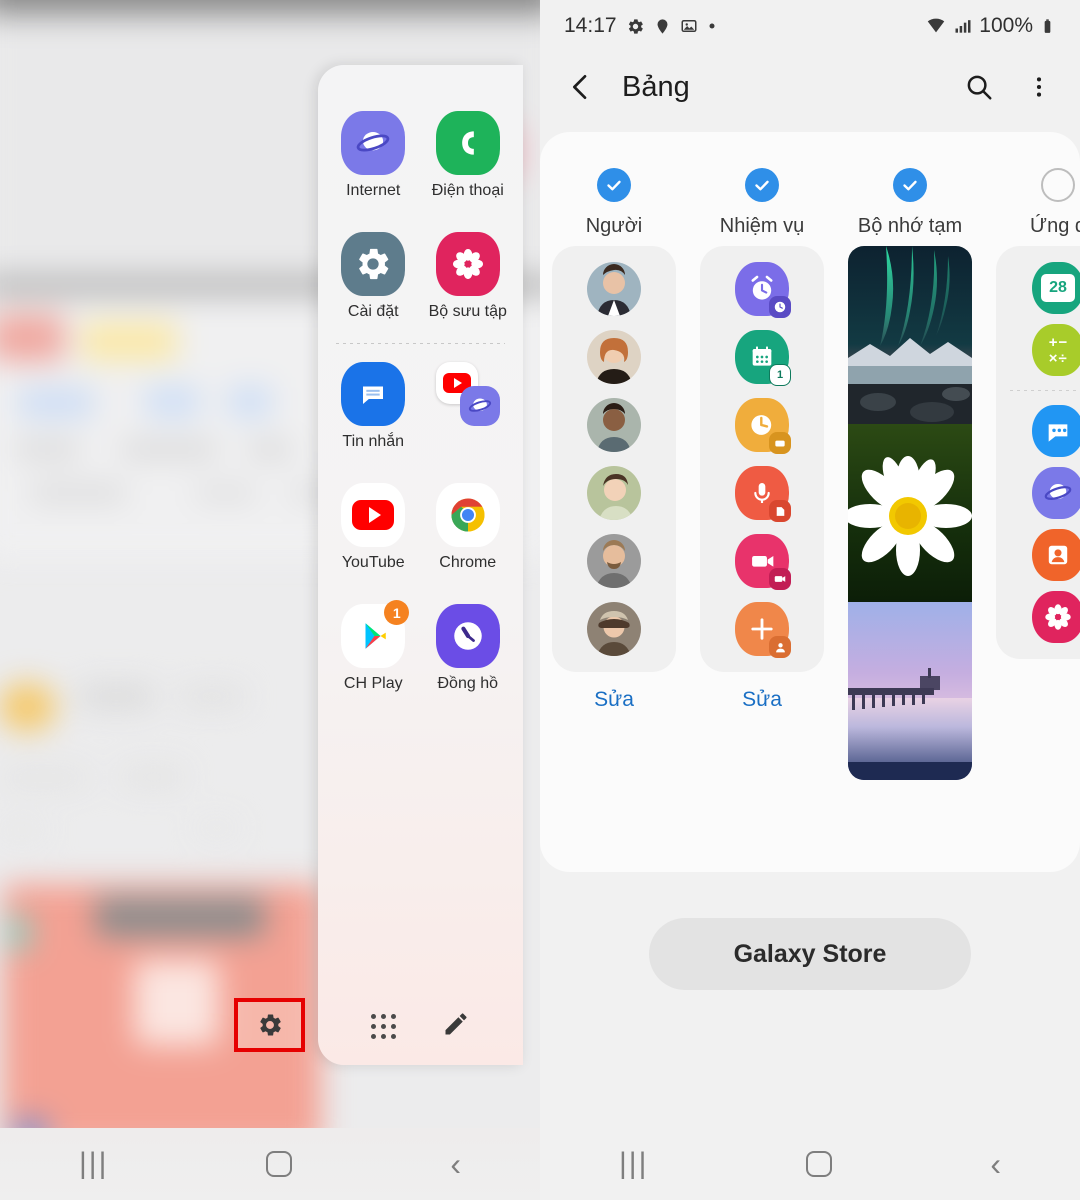 The image size is (1080, 1200). What do you see at coordinates (1056, 350) in the screenshot?
I see `calculator-app-icon: + − × ÷` at bounding box center [1056, 350].